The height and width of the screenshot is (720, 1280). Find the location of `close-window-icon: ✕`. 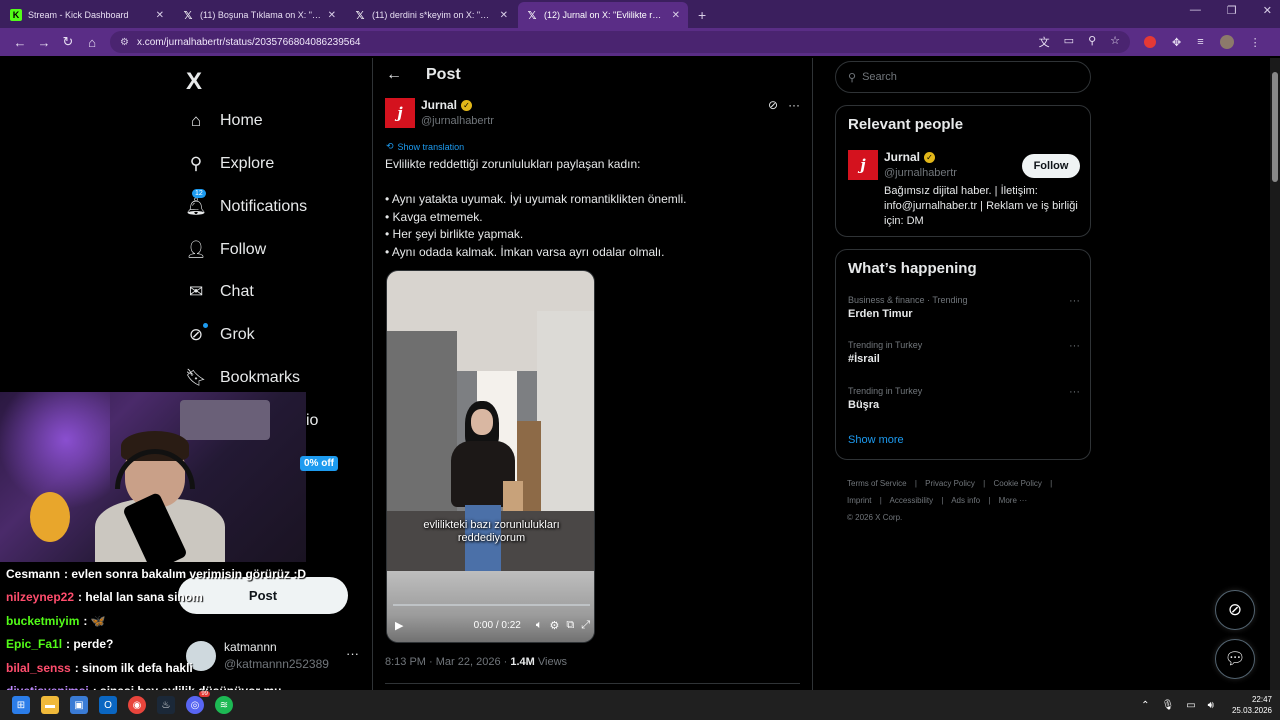

close-window-icon: ✕ is located at coordinates (1267, 10).